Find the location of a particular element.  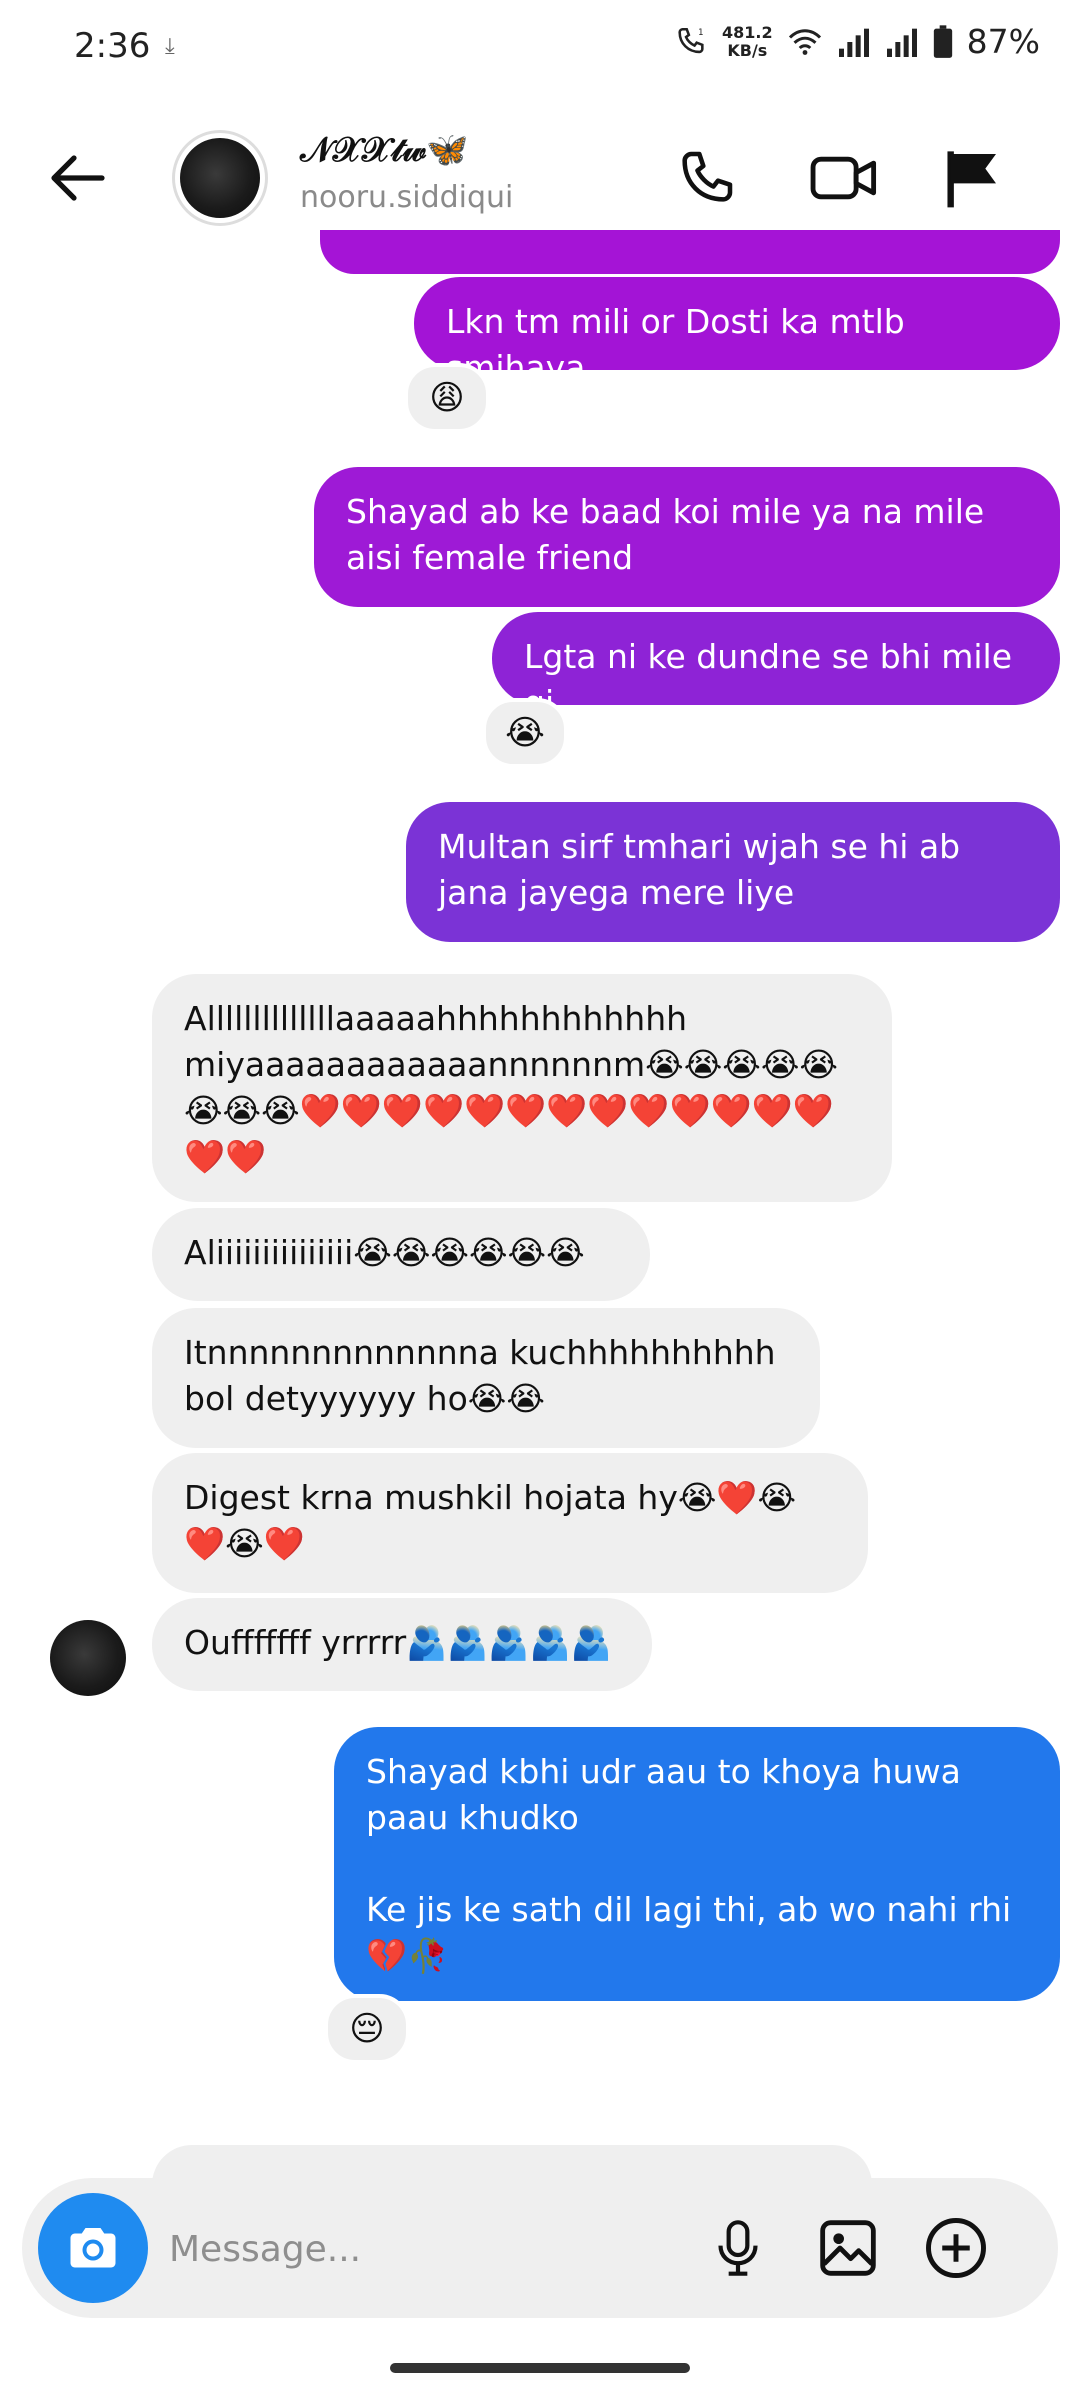

add-attachment-button is located at coordinates (956, 2248).